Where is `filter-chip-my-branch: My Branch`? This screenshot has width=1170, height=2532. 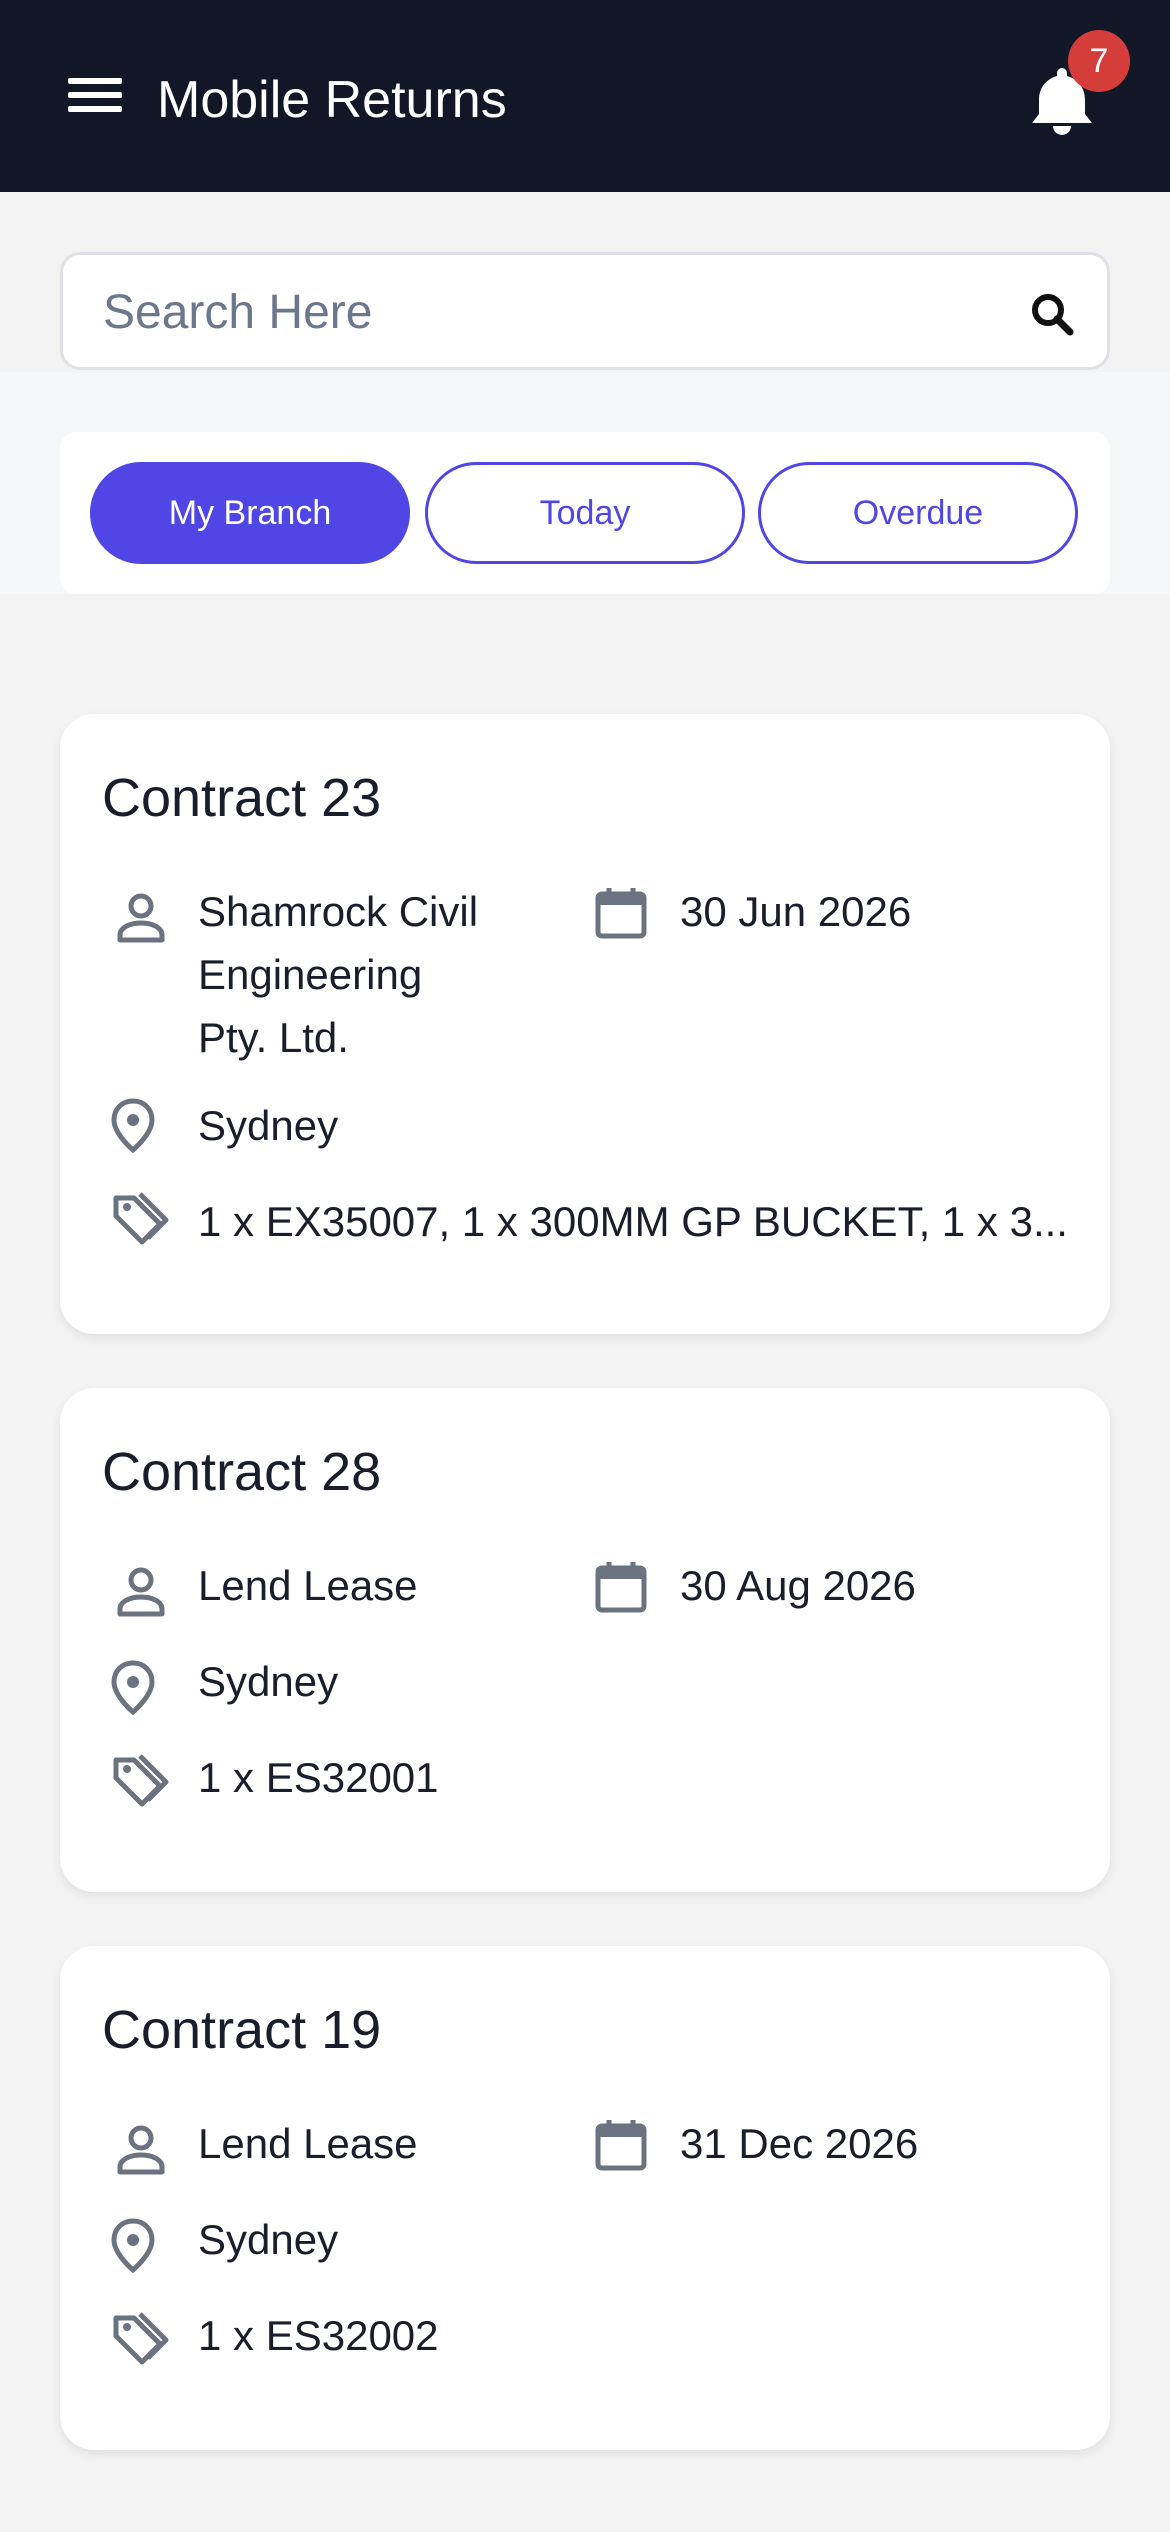 filter-chip-my-branch: My Branch is located at coordinates (250, 513).